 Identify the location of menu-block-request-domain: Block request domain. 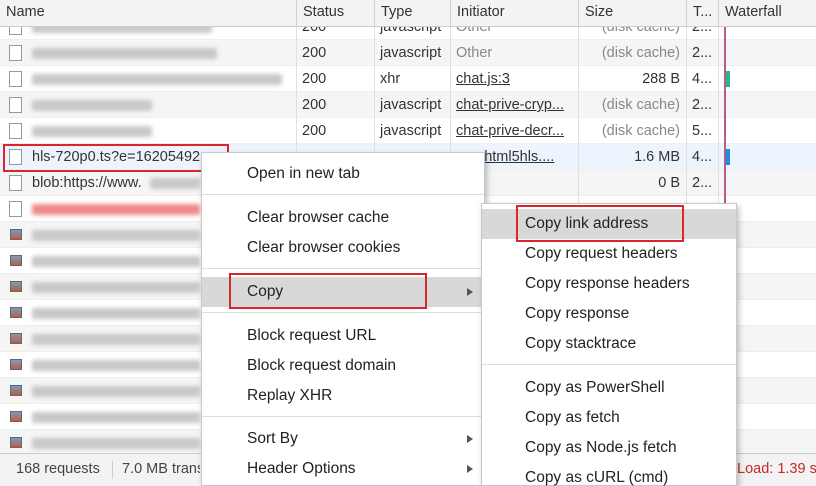
(343, 366).